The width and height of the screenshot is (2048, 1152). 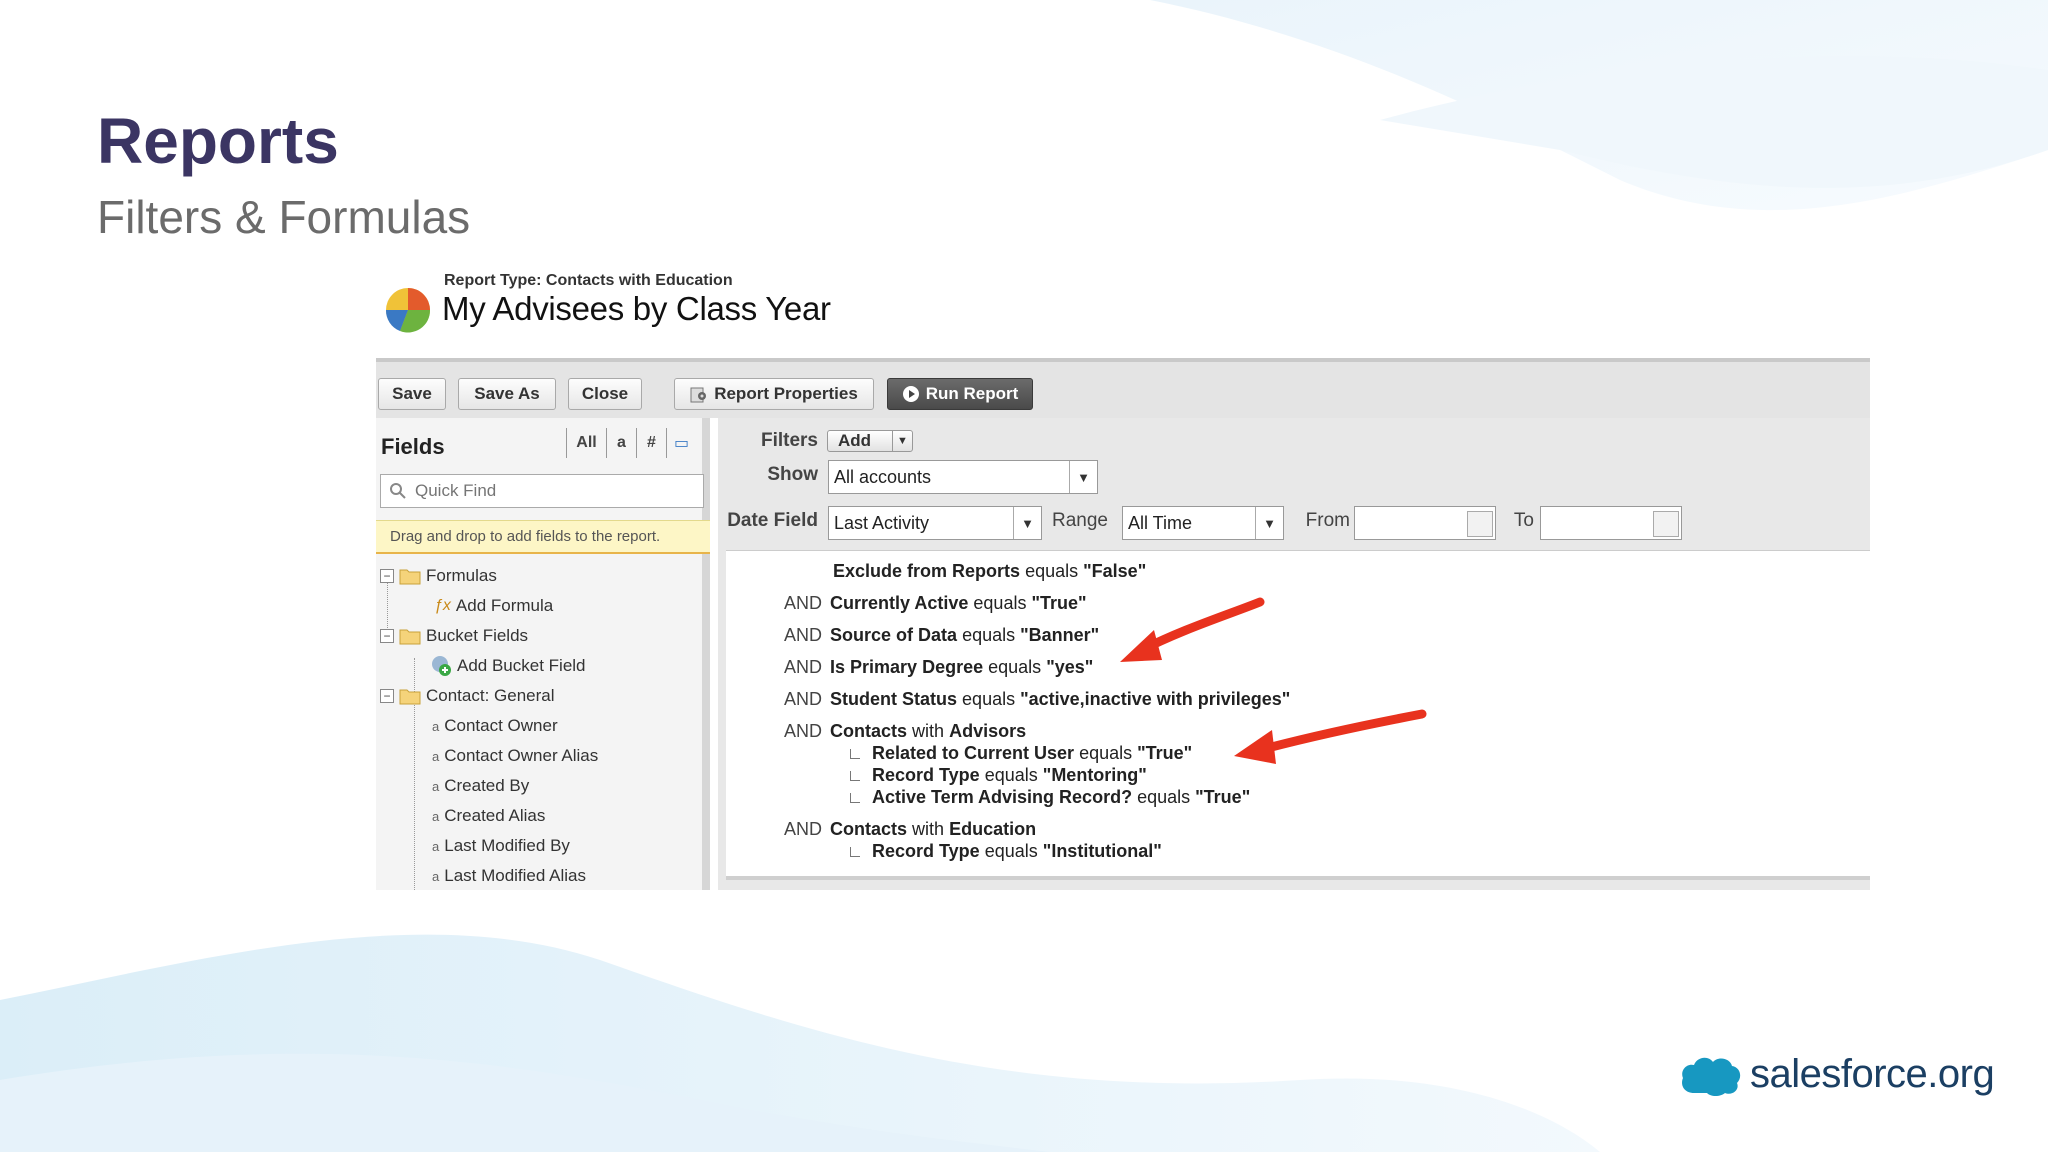 What do you see at coordinates (1425, 523) in the screenshot?
I see `from-date-field` at bounding box center [1425, 523].